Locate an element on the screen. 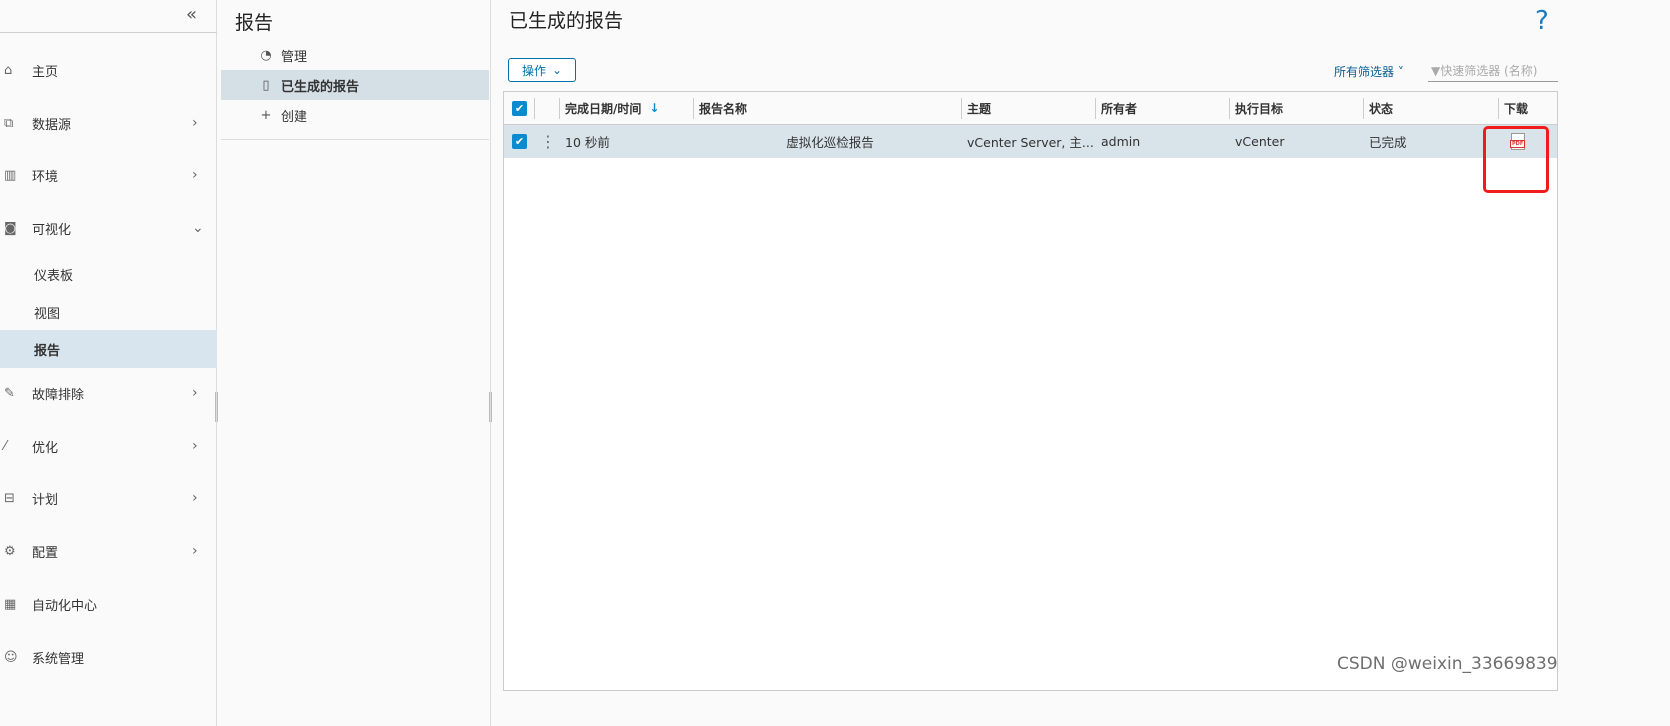 The width and height of the screenshot is (1670, 726). nav-views: 视图 is located at coordinates (108, 312).